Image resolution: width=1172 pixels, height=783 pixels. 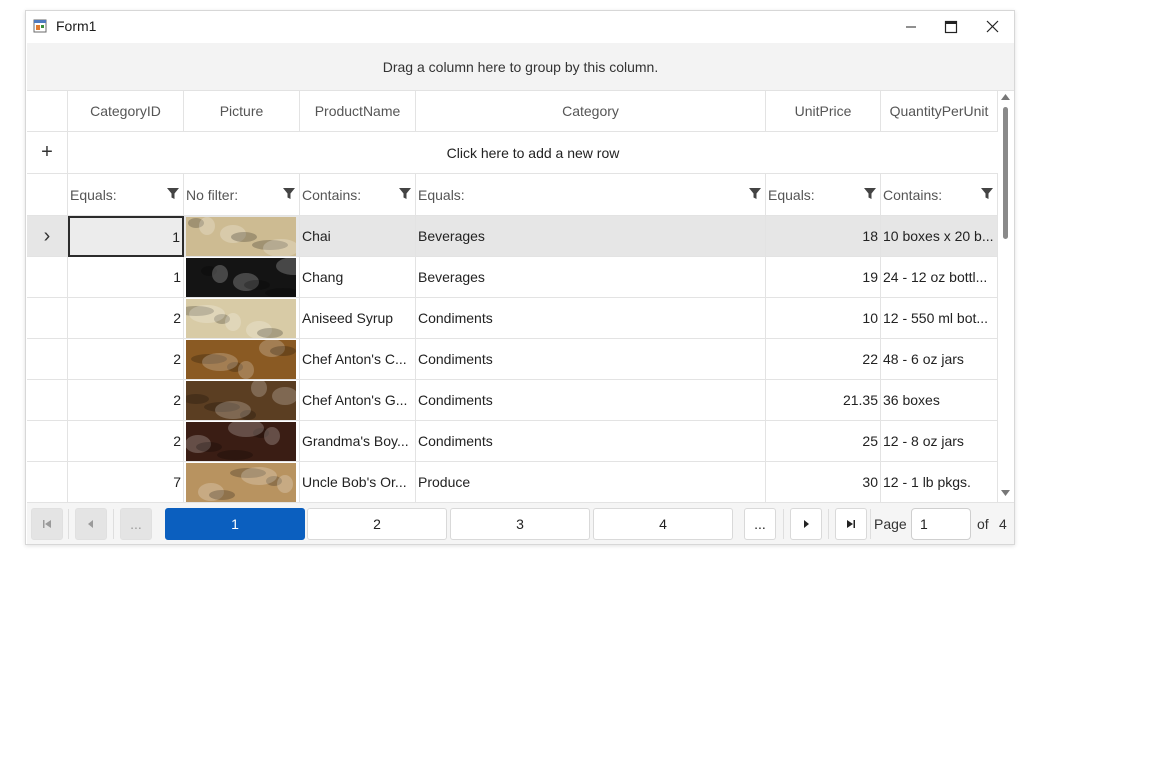 What do you see at coordinates (358, 236) in the screenshot?
I see `cell-productname: Chai` at bounding box center [358, 236].